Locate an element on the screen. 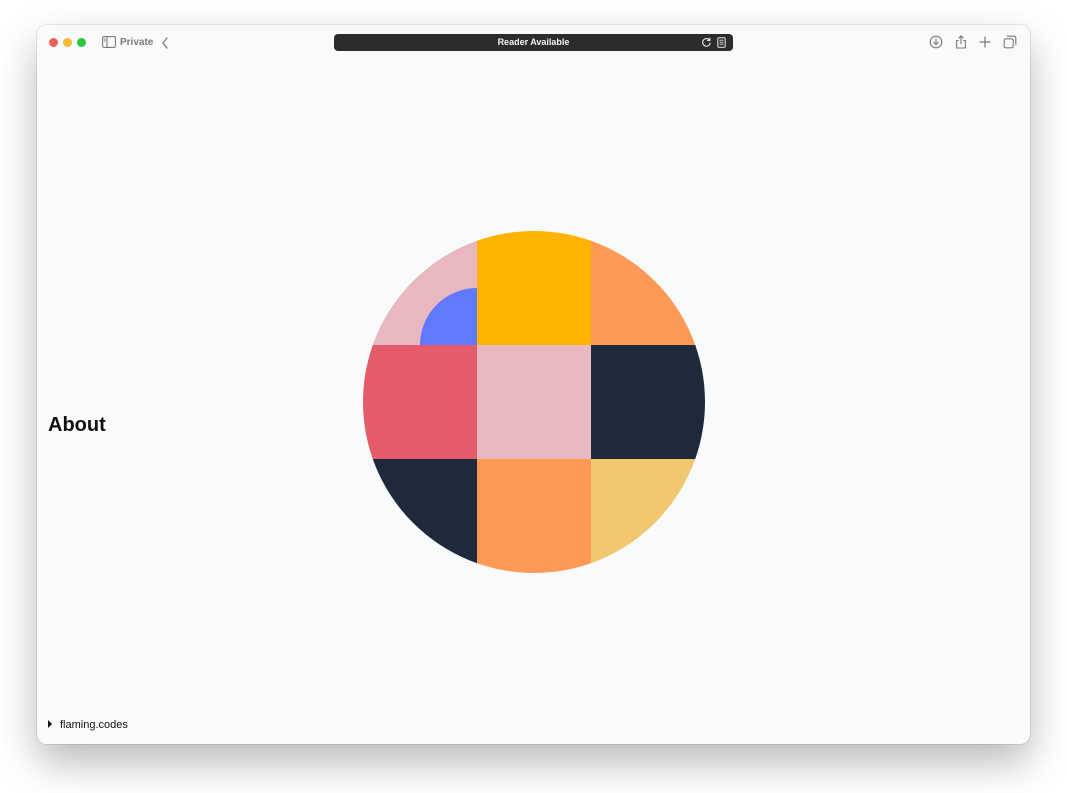 The image size is (1067, 793). share-icon is located at coordinates (961, 42).